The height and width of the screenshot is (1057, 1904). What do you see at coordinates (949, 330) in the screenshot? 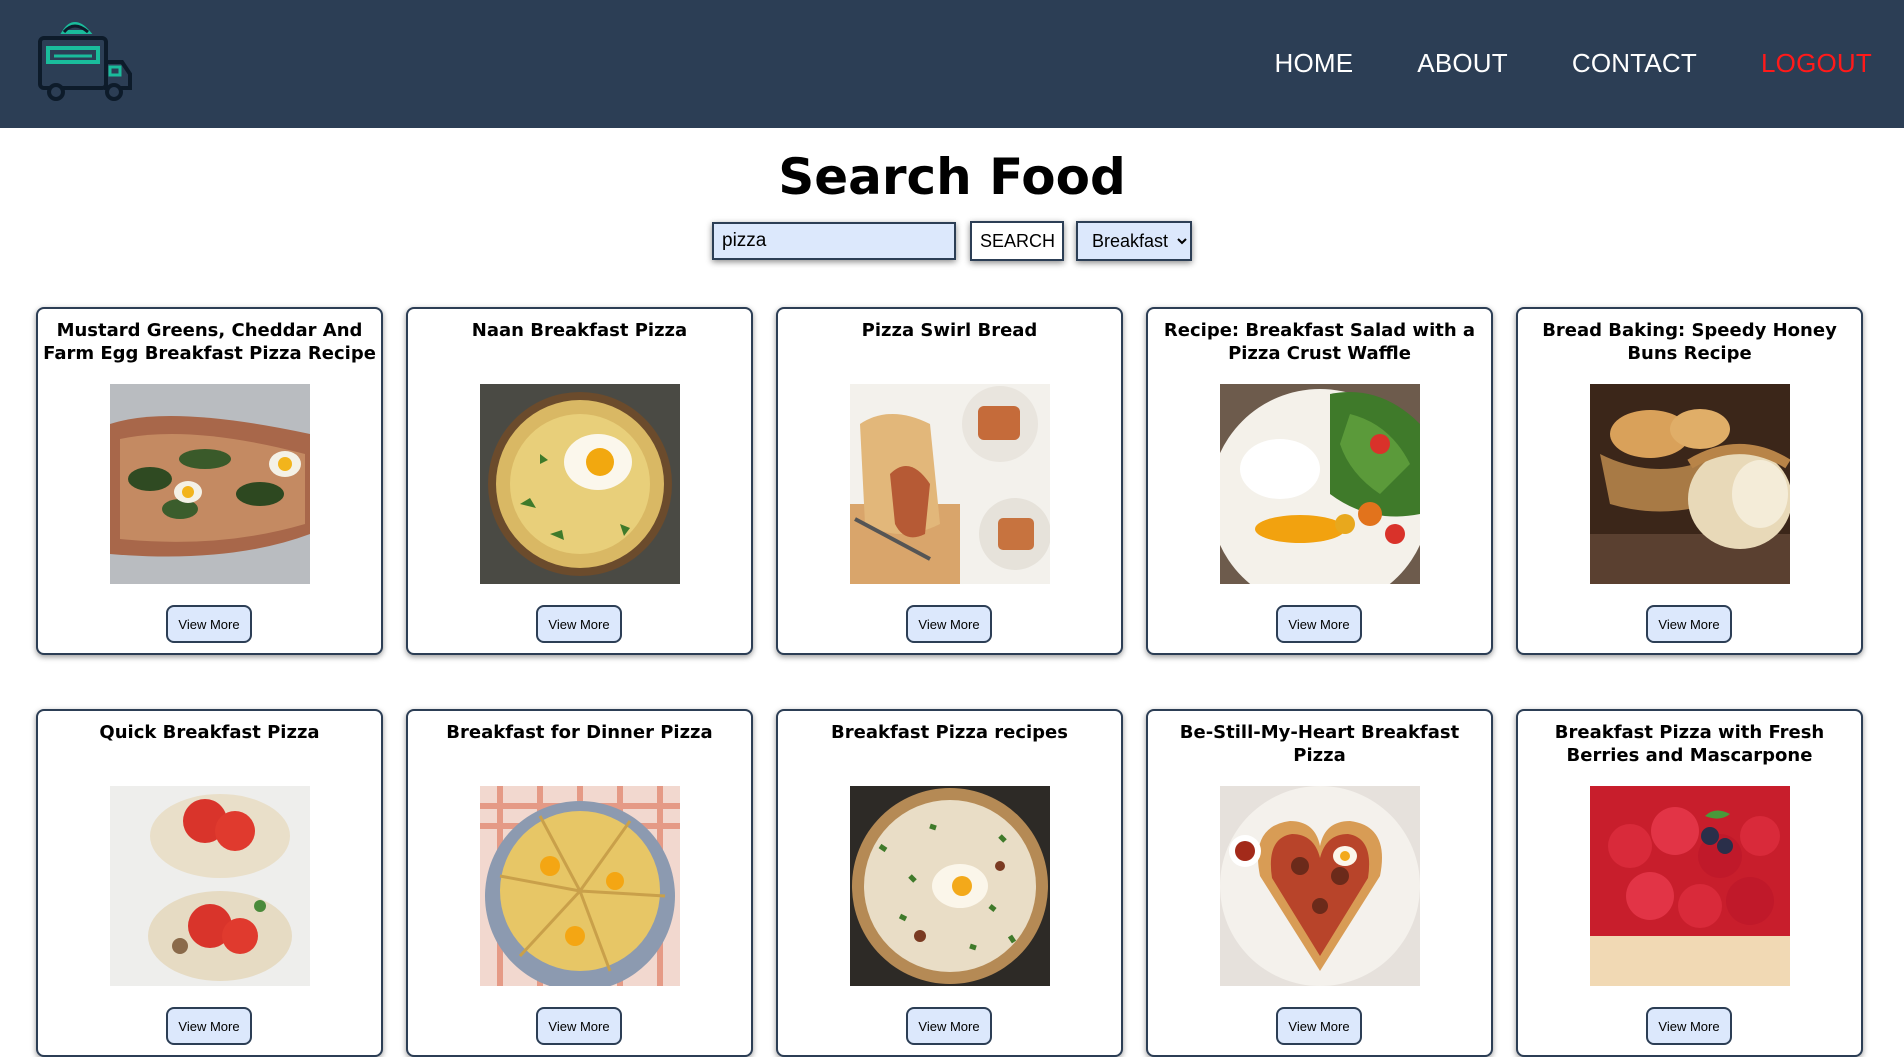
I see `recipe-title: Pizza Swirl Bread` at bounding box center [949, 330].